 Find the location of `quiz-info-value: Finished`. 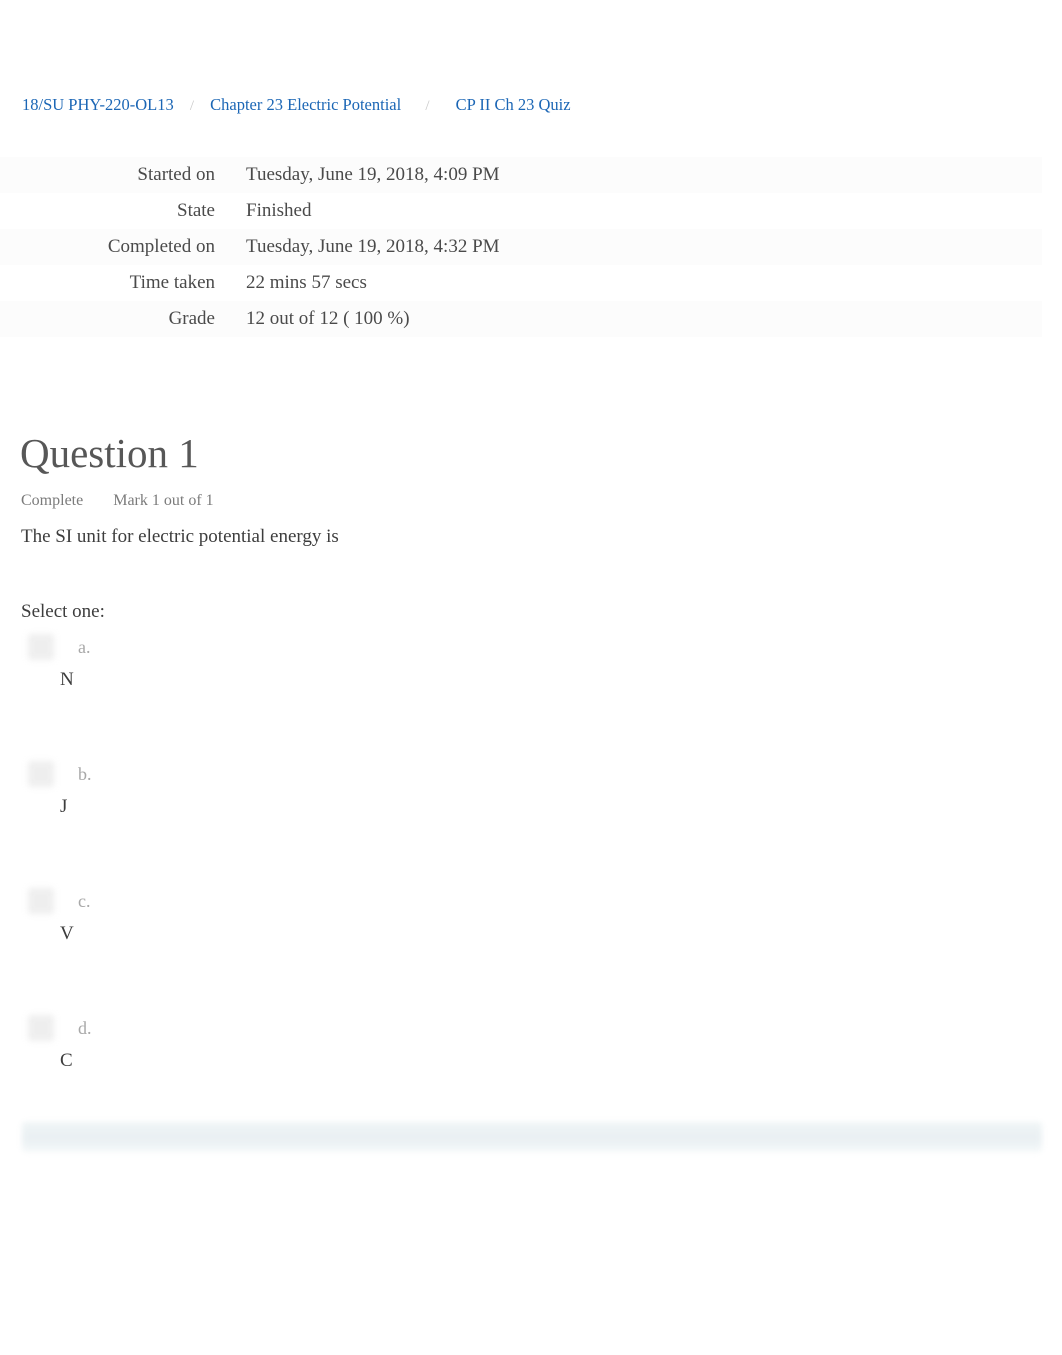

quiz-info-value: Finished is located at coordinates (279, 210).